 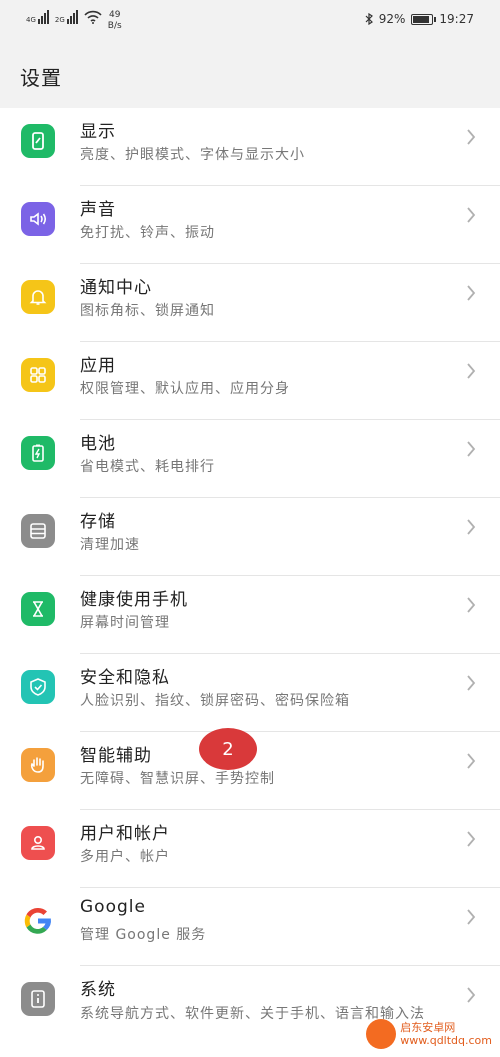 I want to click on watermark: 启东安卓网 www.qdltdq.com, so click(x=429, y=1034).